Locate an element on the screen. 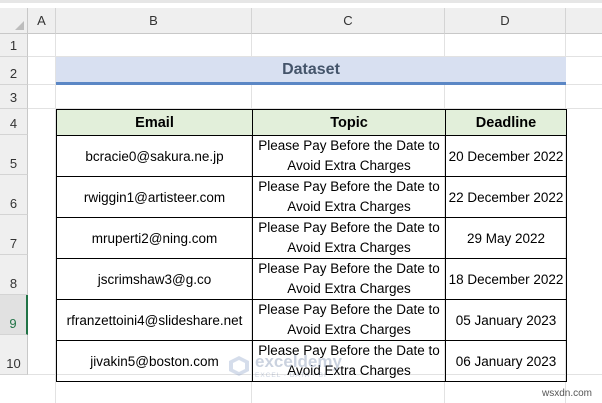  row-header-6: 6 is located at coordinates (14, 195).